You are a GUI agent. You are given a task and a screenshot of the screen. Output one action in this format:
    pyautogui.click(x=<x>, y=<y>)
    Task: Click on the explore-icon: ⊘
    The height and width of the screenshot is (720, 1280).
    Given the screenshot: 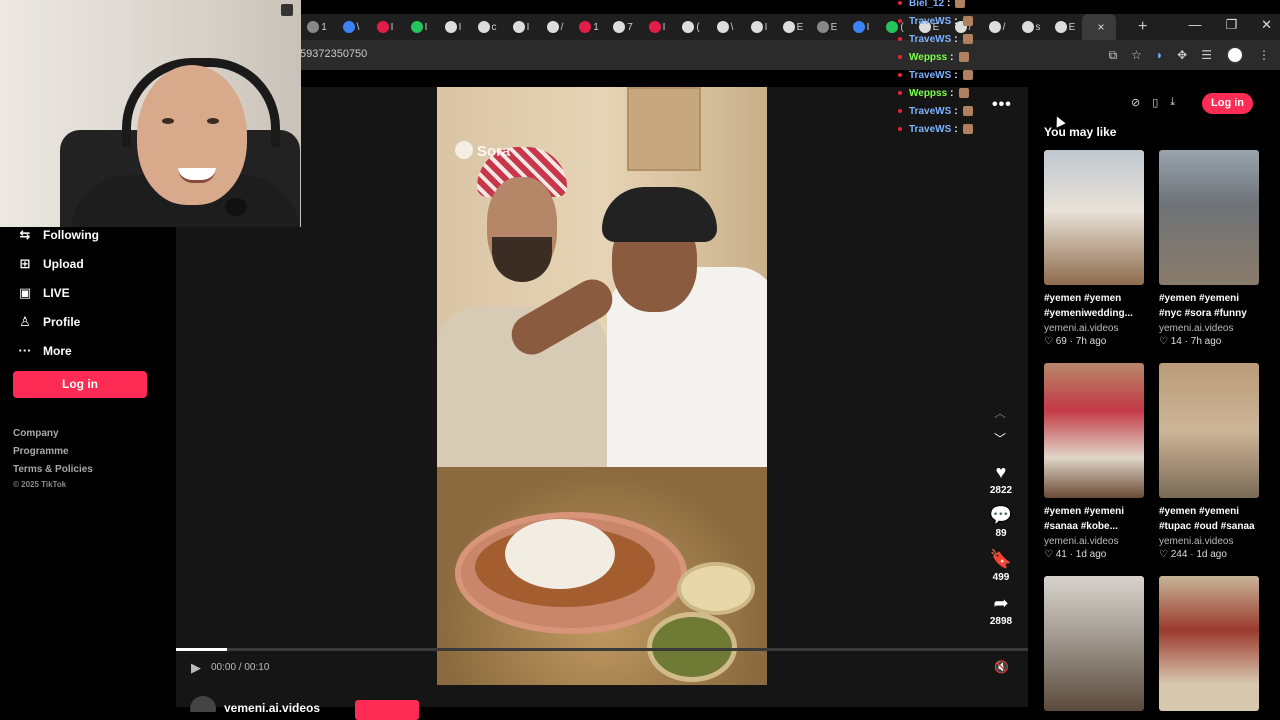 What is the action you would take?
    pyautogui.click(x=1135, y=102)
    